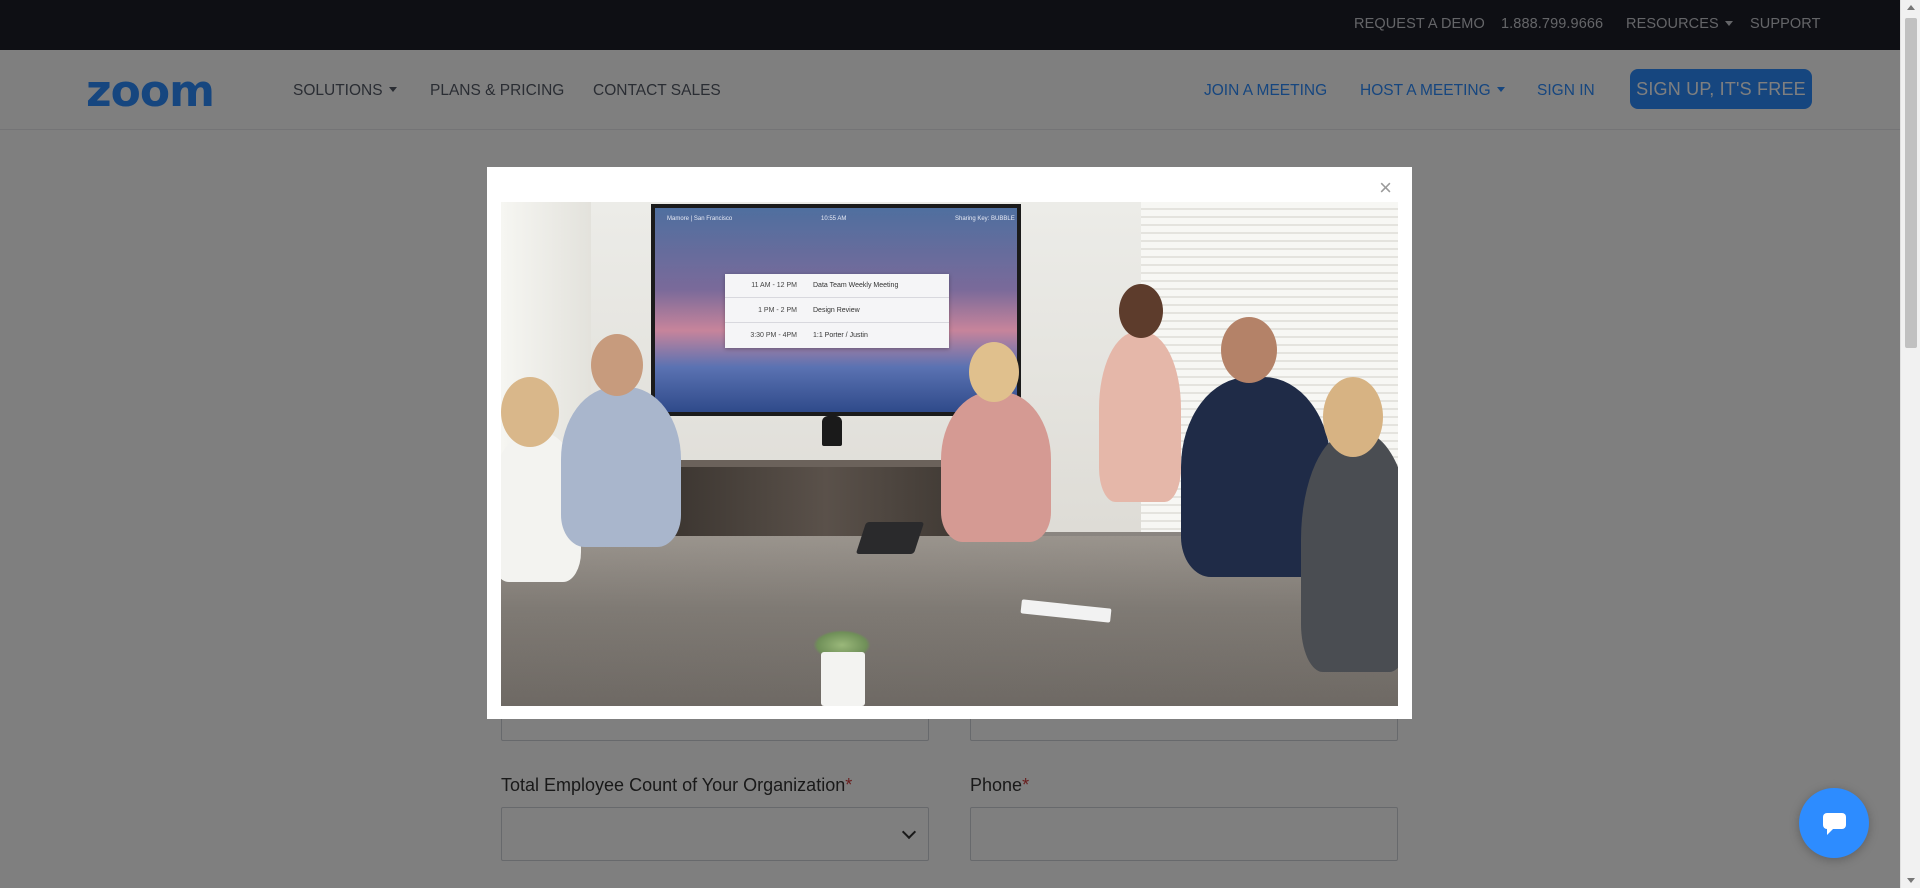 The image size is (1920, 888). Describe the element at coordinates (985, 219) in the screenshot. I see `tv-sharing-key: Sharing Key: BUBBLE` at that location.